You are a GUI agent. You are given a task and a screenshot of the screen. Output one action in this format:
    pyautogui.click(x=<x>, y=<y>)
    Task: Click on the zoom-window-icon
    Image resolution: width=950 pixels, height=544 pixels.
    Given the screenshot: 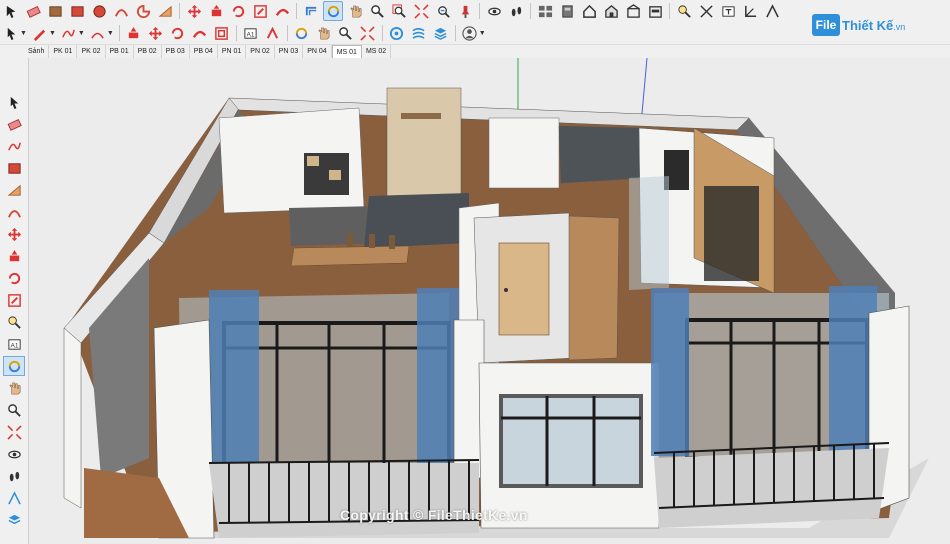 What is the action you would take?
    pyautogui.click(x=399, y=11)
    